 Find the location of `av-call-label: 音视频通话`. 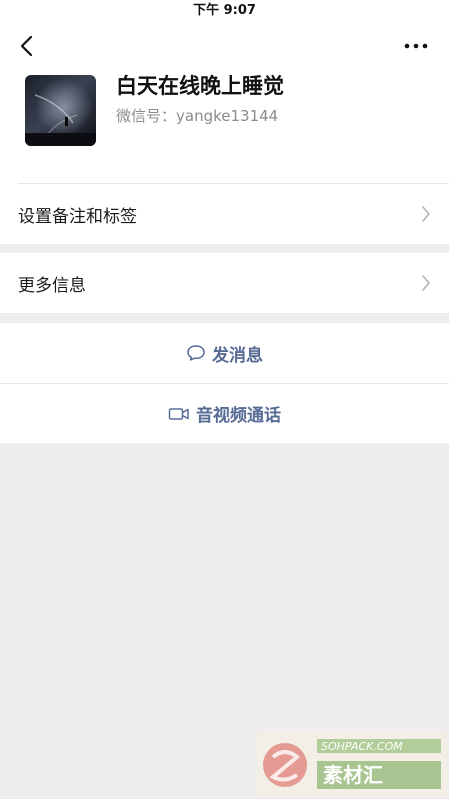

av-call-label: 音视频通话 is located at coordinates (238, 416).